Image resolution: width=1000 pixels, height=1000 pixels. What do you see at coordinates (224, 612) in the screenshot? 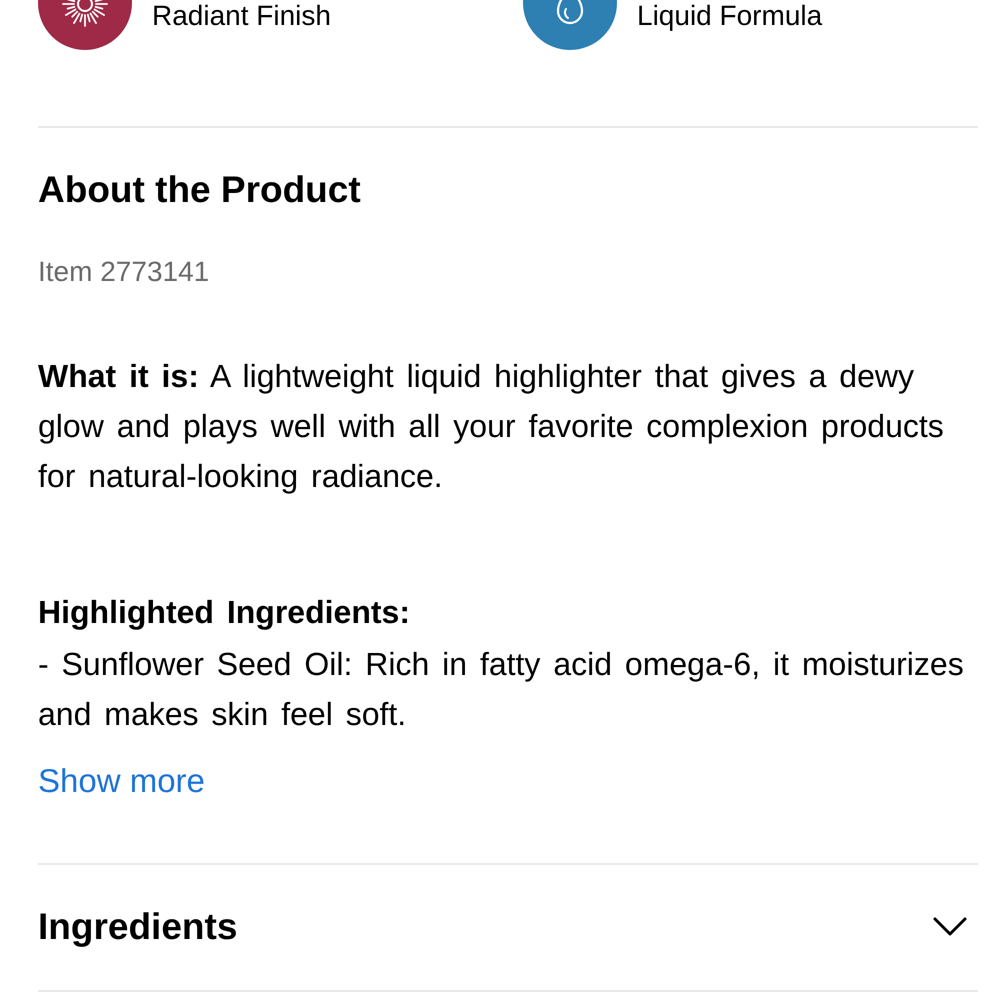
I see `ingredients-heading: Highlighted Ingredients:` at bounding box center [224, 612].